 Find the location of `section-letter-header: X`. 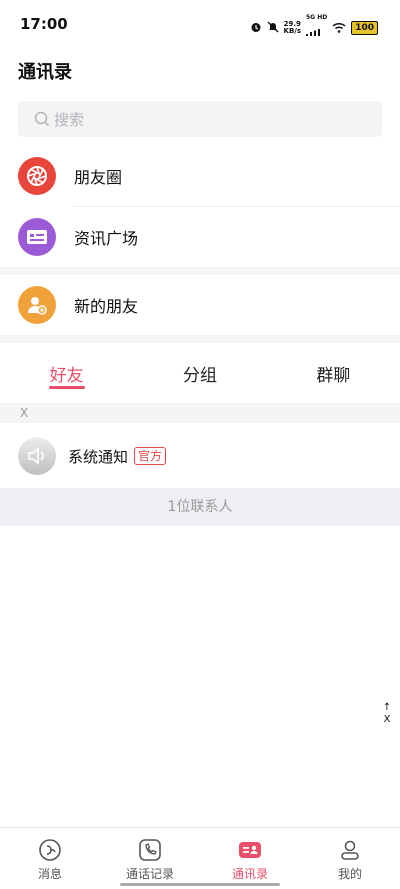

section-letter-header: X is located at coordinates (200, 413).